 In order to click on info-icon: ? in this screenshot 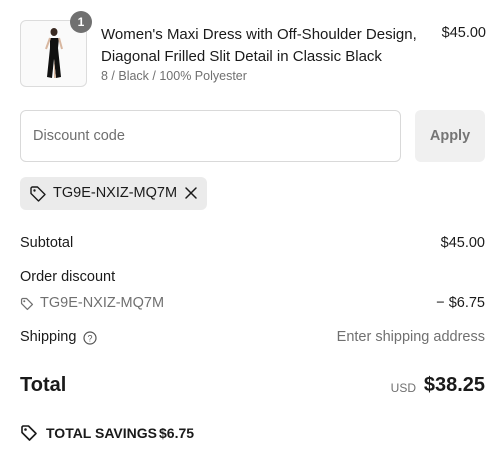, I will do `click(90, 338)`.